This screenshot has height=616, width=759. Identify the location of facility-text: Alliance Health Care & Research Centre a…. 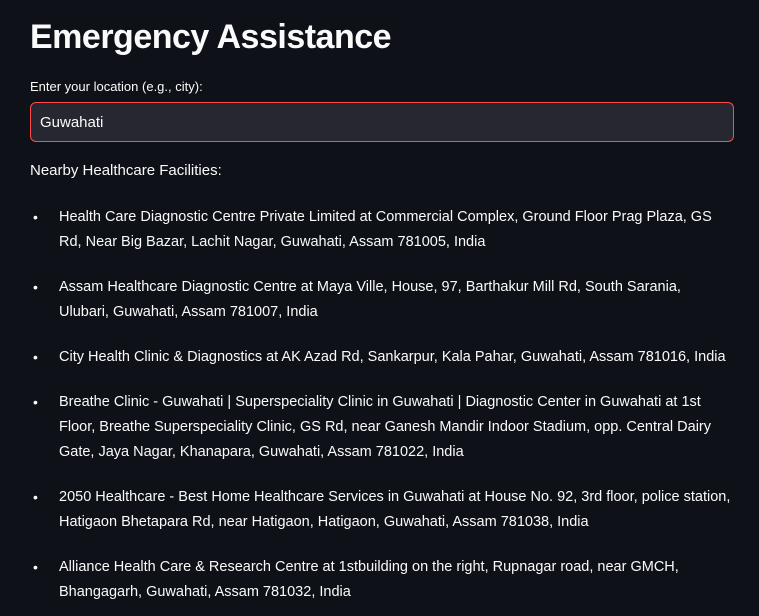
(369, 579).